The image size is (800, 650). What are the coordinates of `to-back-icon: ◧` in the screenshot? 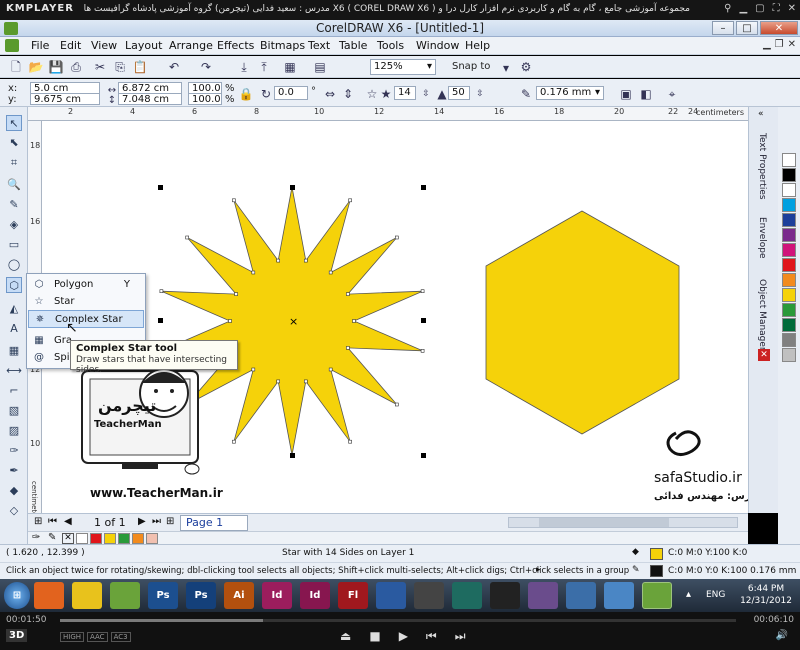 It's located at (646, 94).